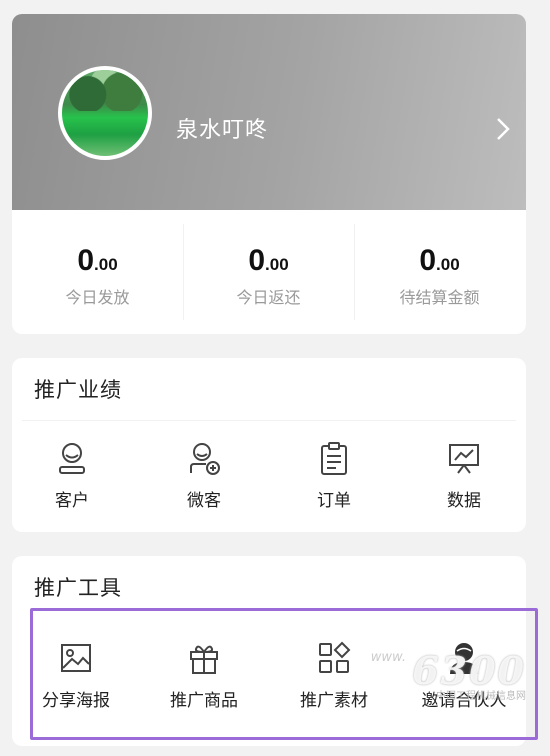 This screenshot has width=550, height=756. I want to click on username: 泉水叮咚, so click(222, 130).